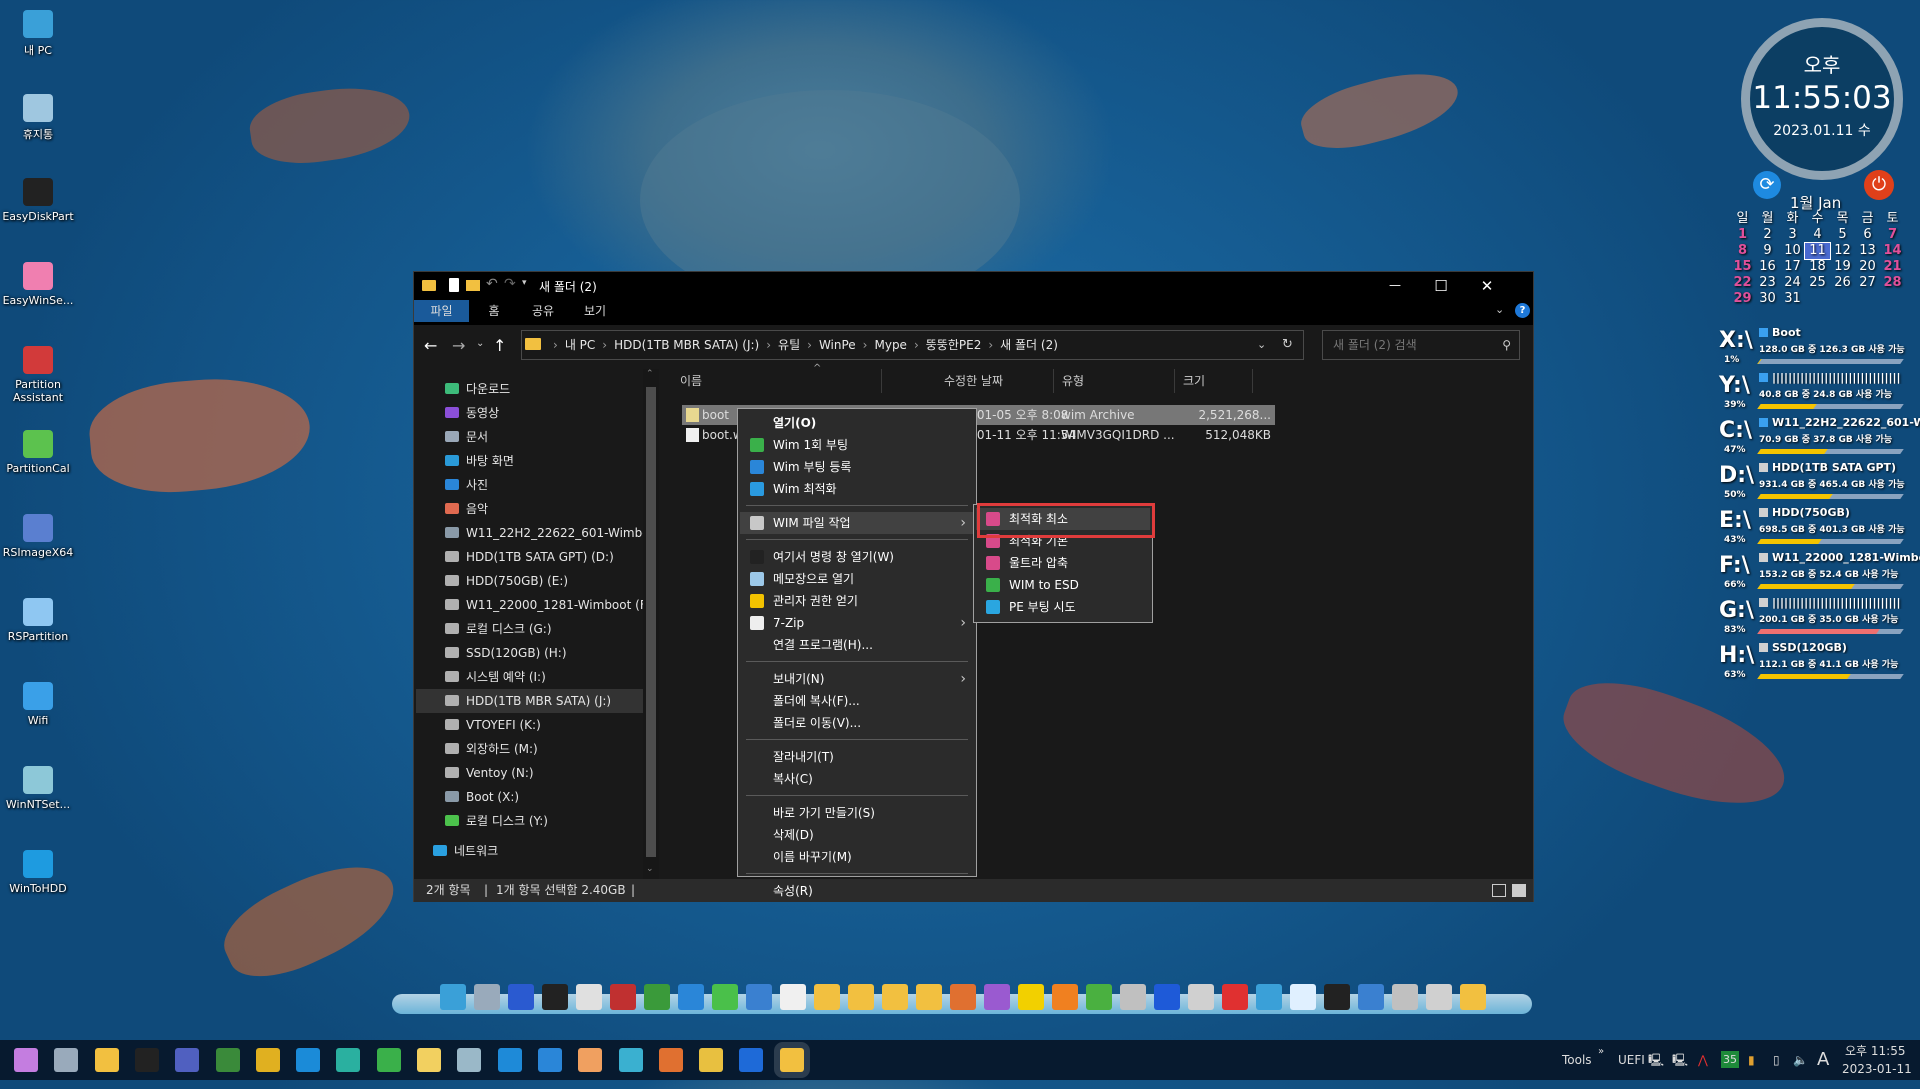 This screenshot has height=1089, width=1920. What do you see at coordinates (1892, 251) in the screenshot?
I see `calendar-day: 14` at bounding box center [1892, 251].